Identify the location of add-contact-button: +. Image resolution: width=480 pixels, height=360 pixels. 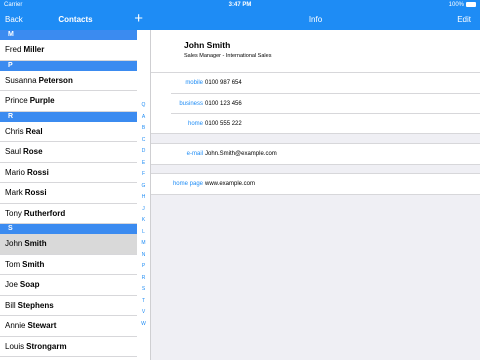
(138, 18).